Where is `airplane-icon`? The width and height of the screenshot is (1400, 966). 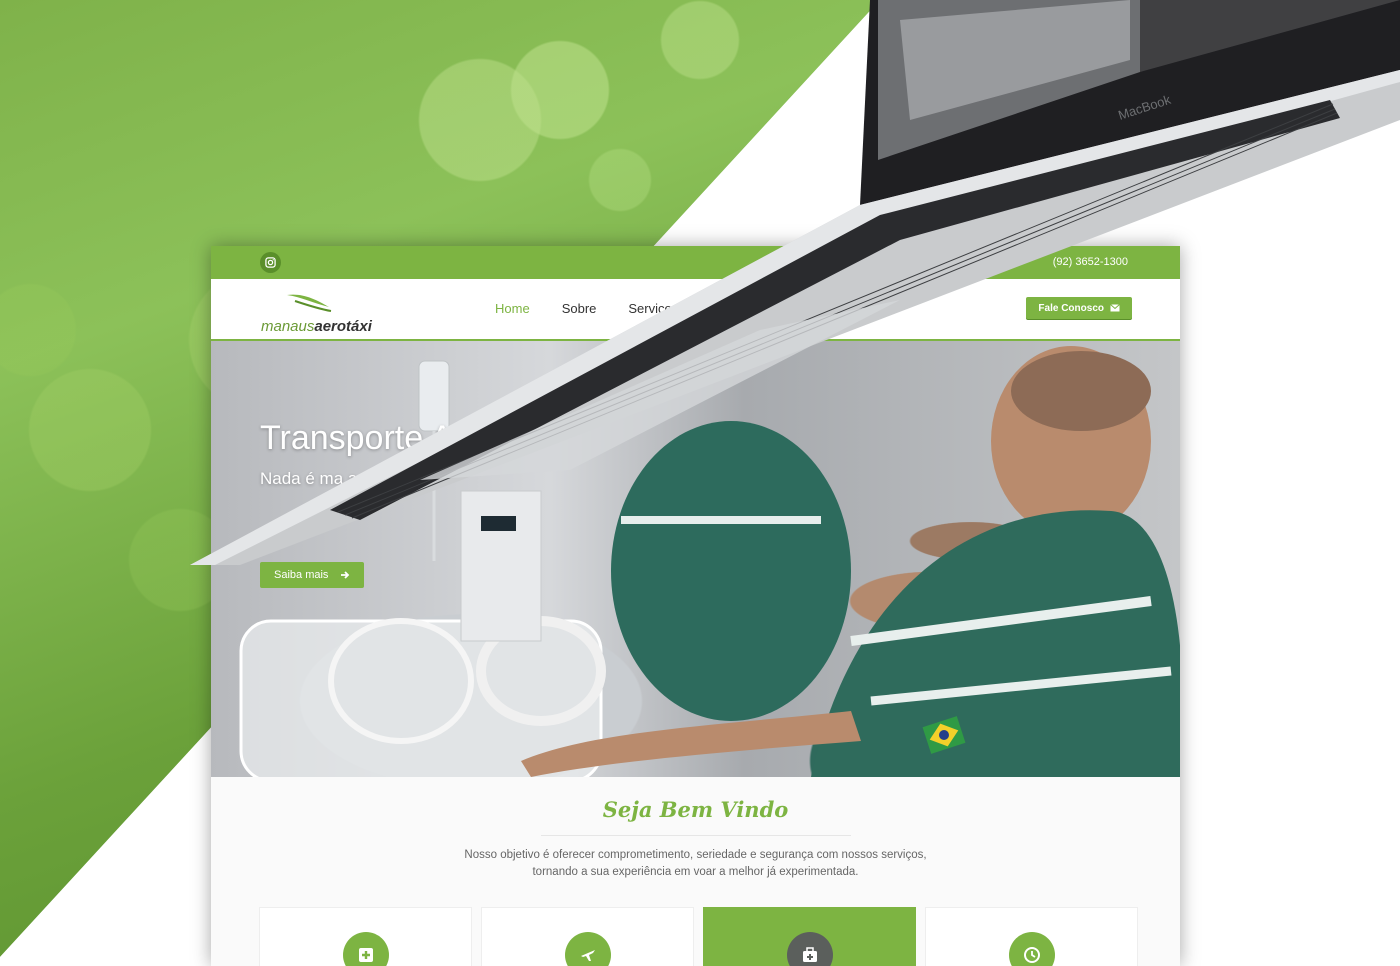 airplane-icon is located at coordinates (588, 949).